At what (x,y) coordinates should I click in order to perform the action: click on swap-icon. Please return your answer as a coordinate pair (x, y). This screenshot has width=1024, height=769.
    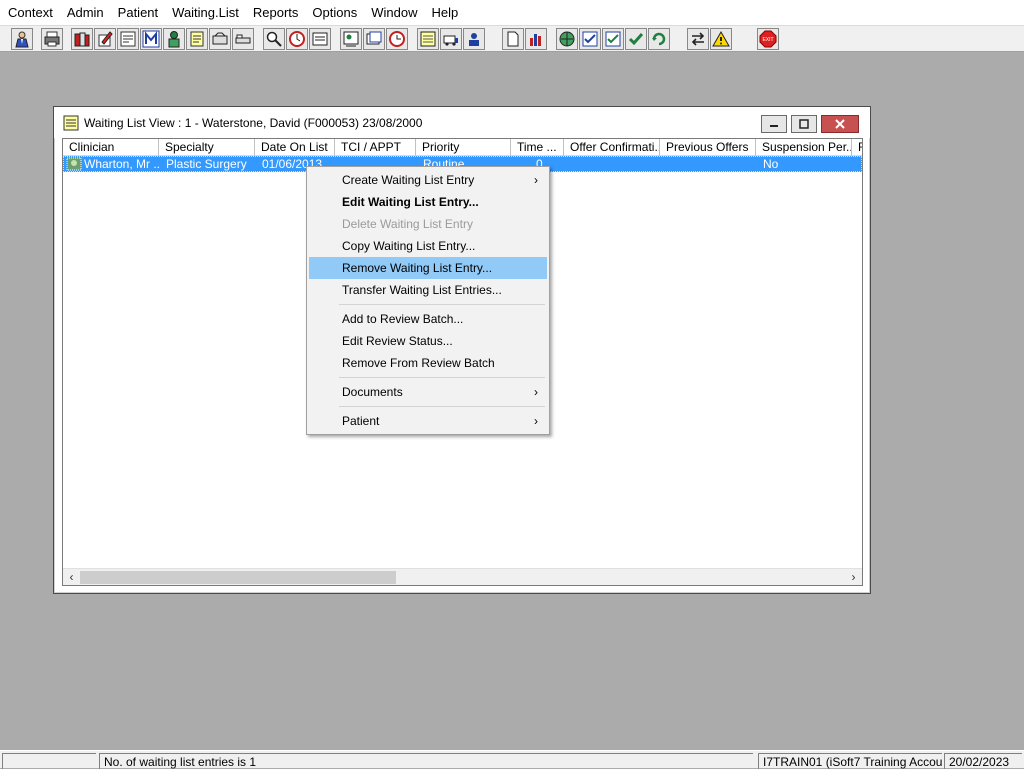
    Looking at the image, I should click on (698, 39).